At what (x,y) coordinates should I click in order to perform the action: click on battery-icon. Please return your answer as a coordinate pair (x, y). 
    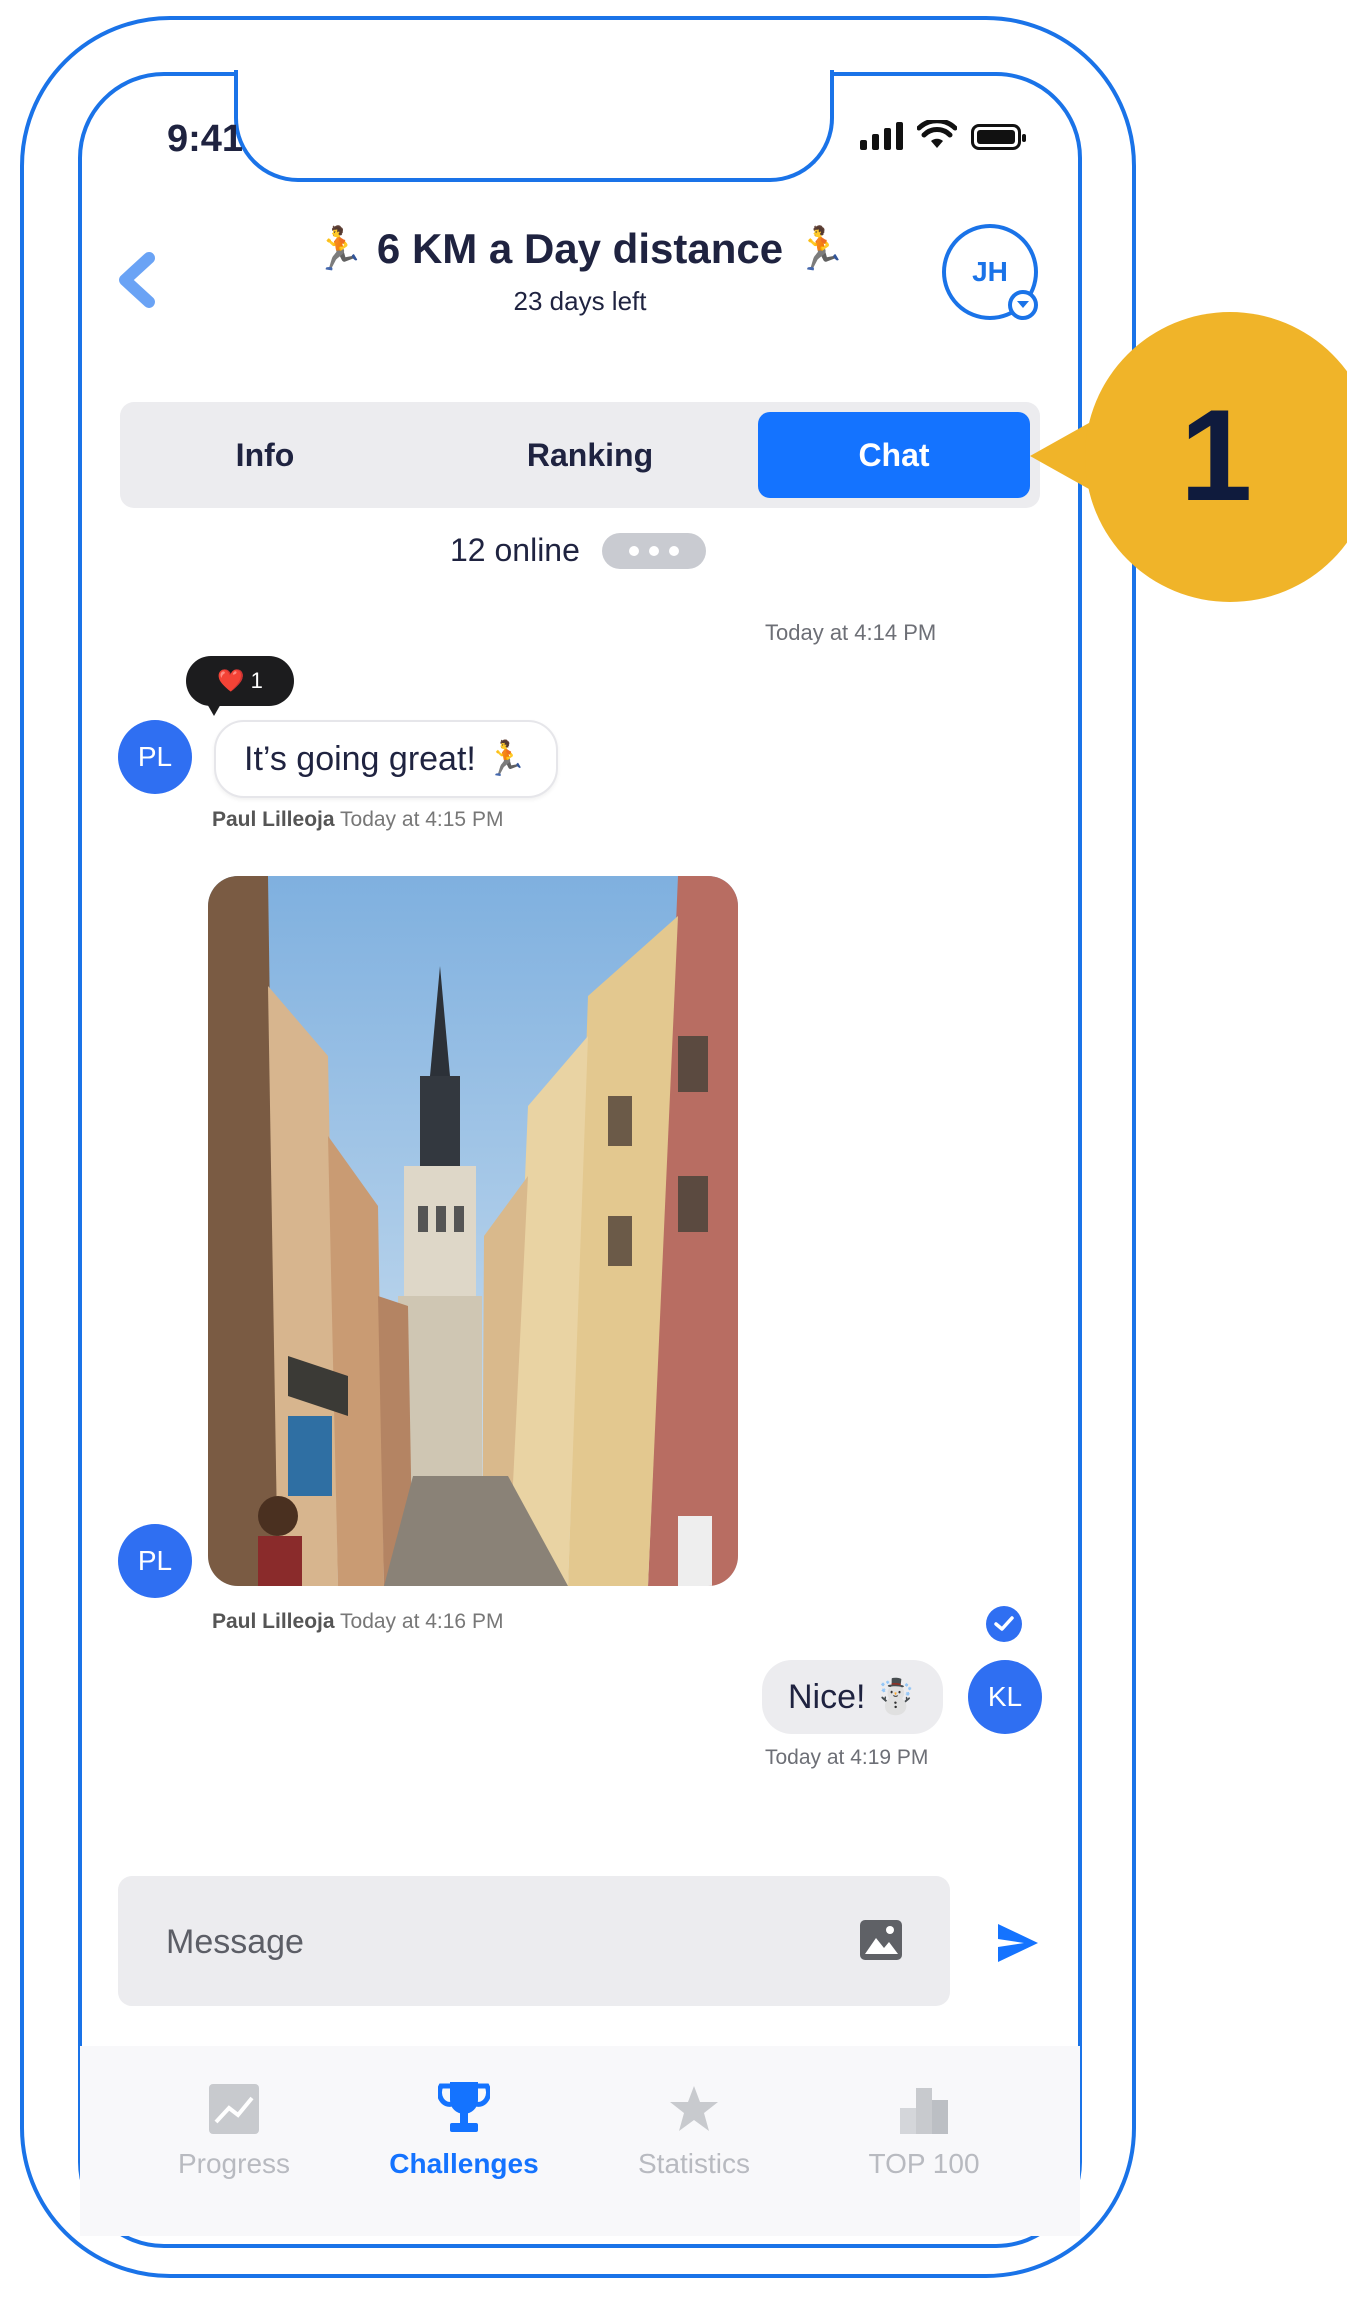
    Looking at the image, I should click on (998, 137).